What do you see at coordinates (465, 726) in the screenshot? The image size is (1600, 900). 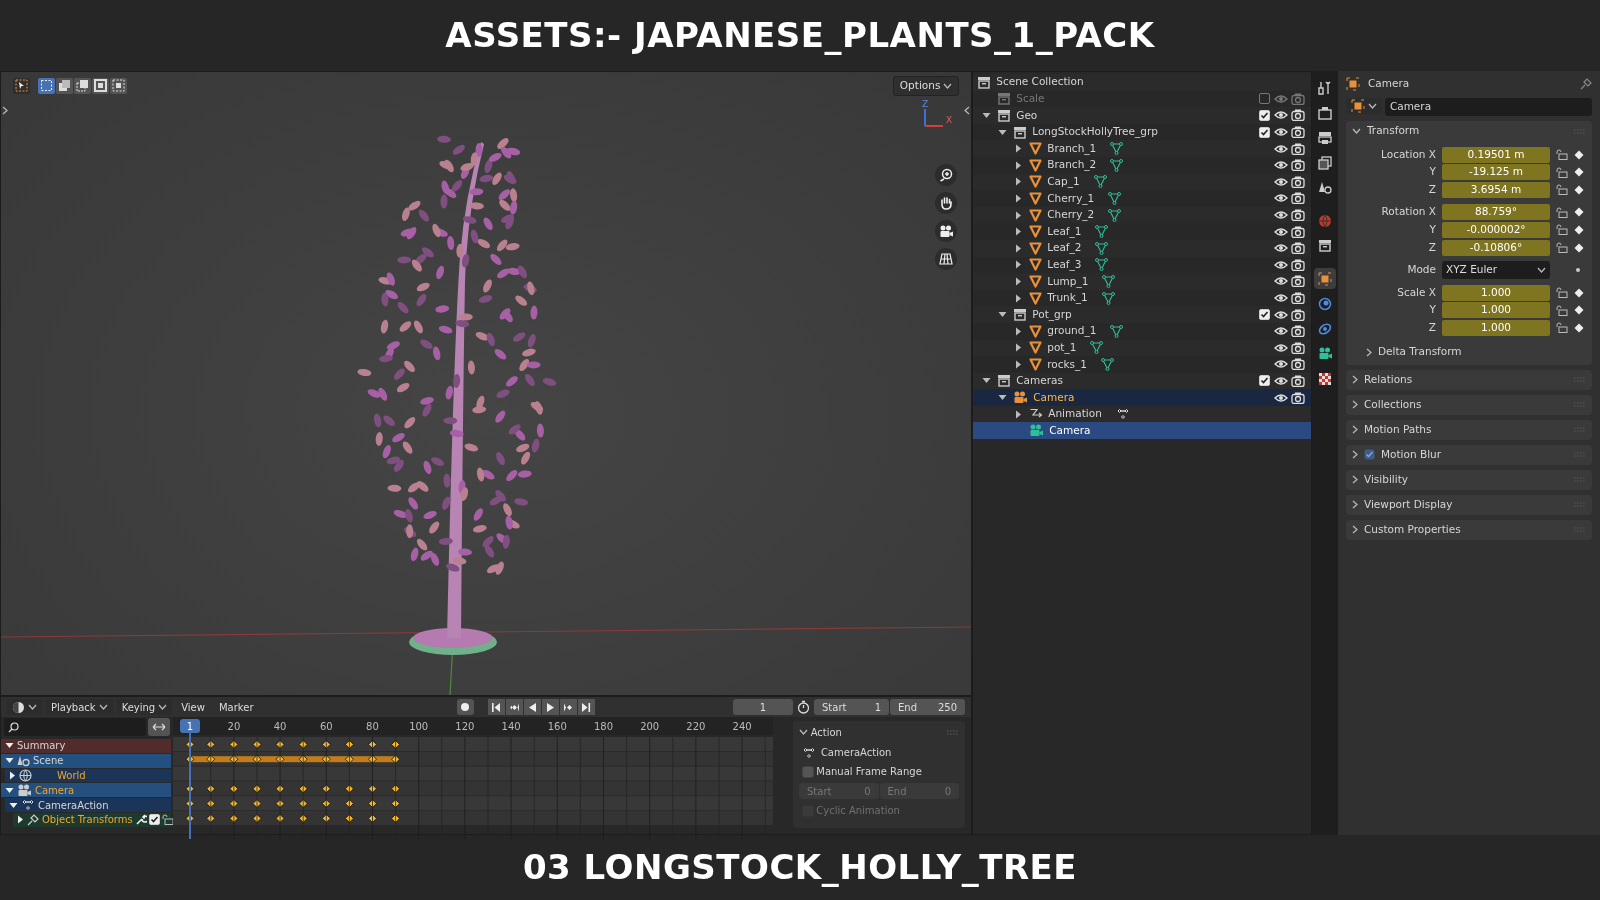 I see `frame-number: 120` at bounding box center [465, 726].